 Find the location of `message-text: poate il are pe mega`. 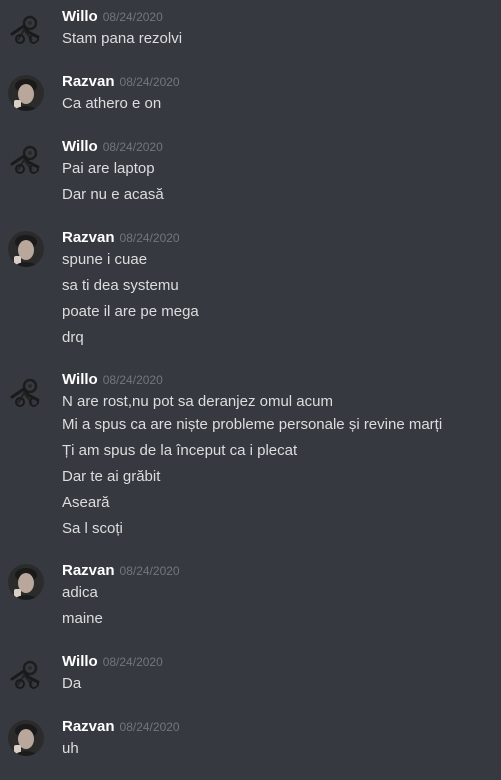

message-text: poate il are pe mega is located at coordinates (130, 311).